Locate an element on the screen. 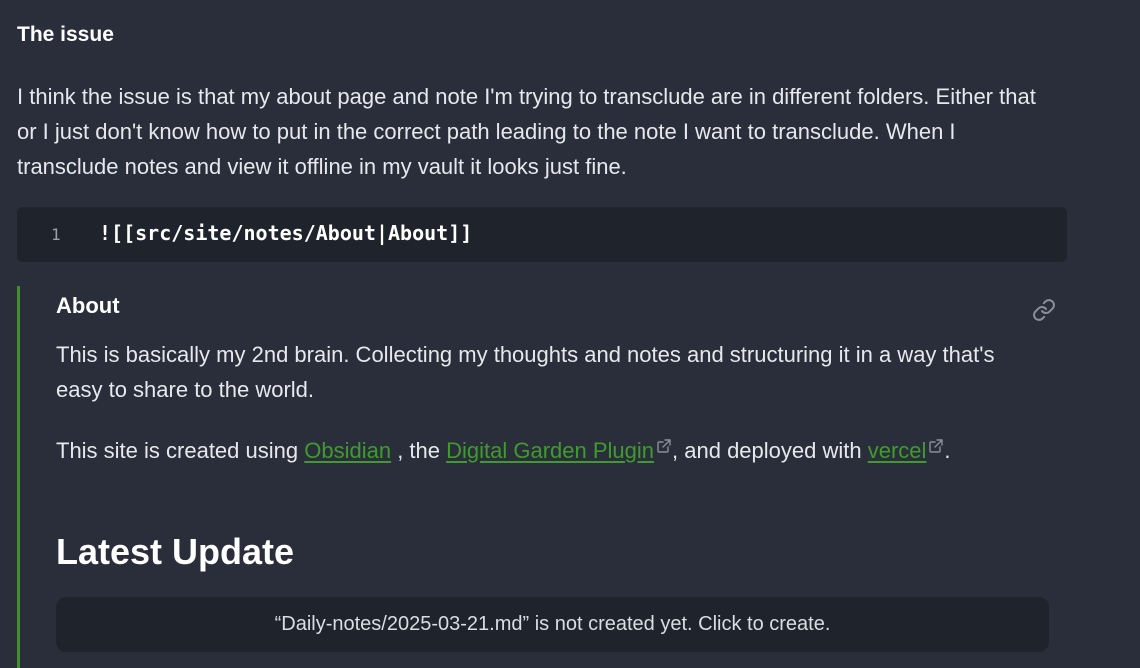 This screenshot has width=1140, height=668. digital-garden-link: Digital Garden Plugin is located at coordinates (550, 450).